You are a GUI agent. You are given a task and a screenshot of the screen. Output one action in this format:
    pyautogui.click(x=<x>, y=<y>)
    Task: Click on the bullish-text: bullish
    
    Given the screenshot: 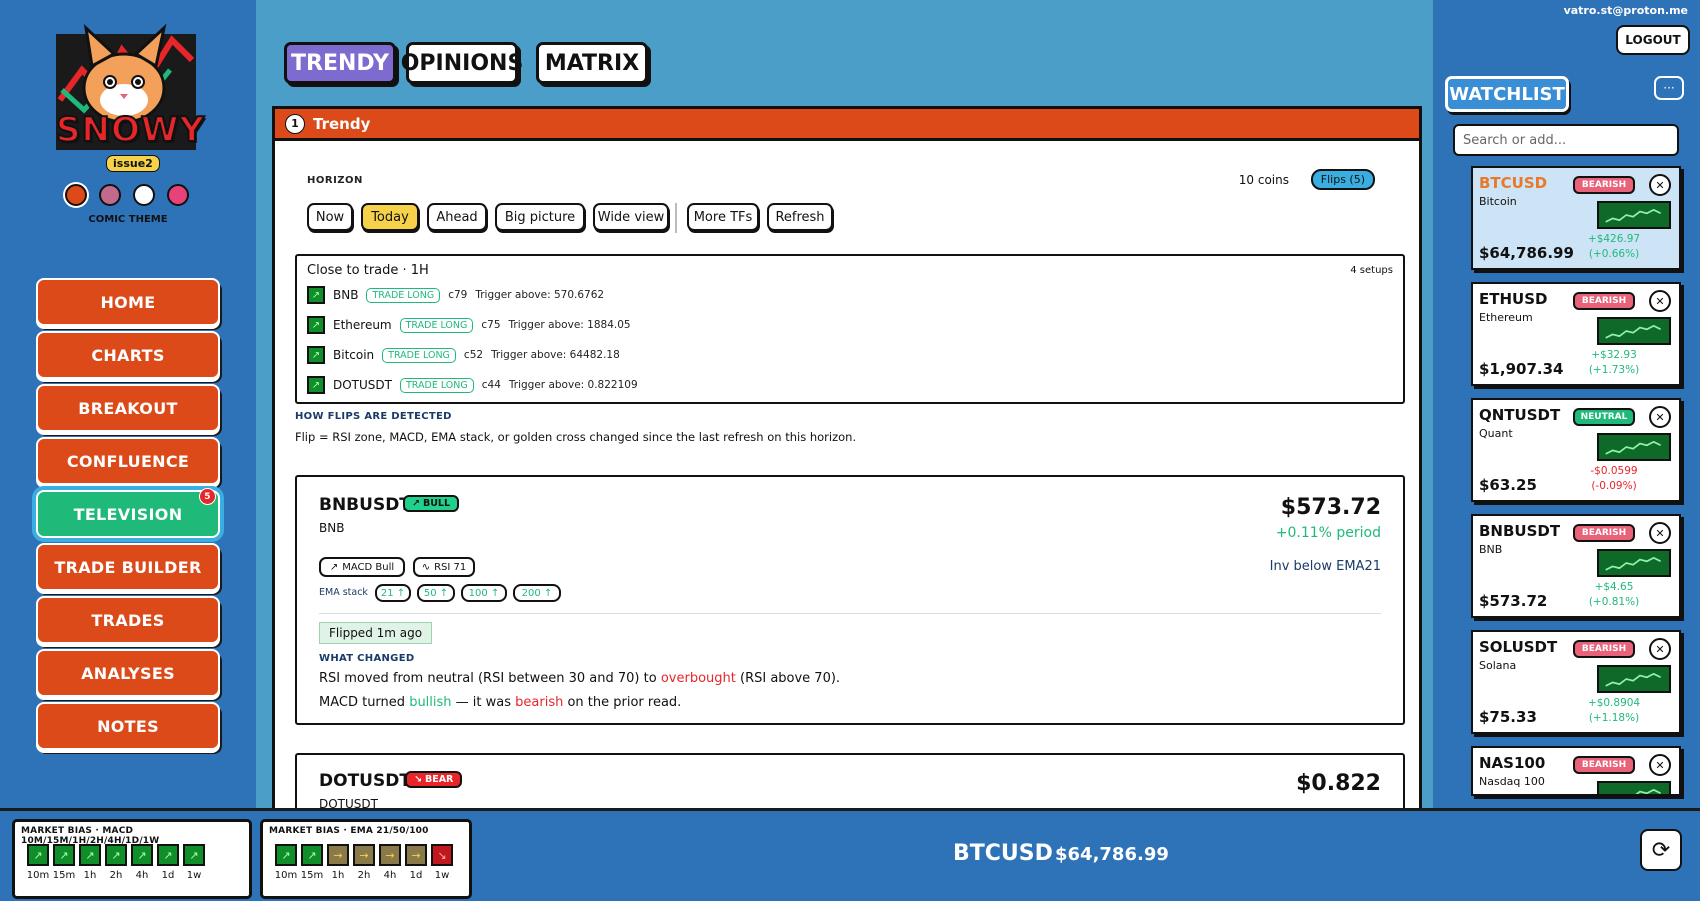 What is the action you would take?
    pyautogui.click(x=430, y=702)
    